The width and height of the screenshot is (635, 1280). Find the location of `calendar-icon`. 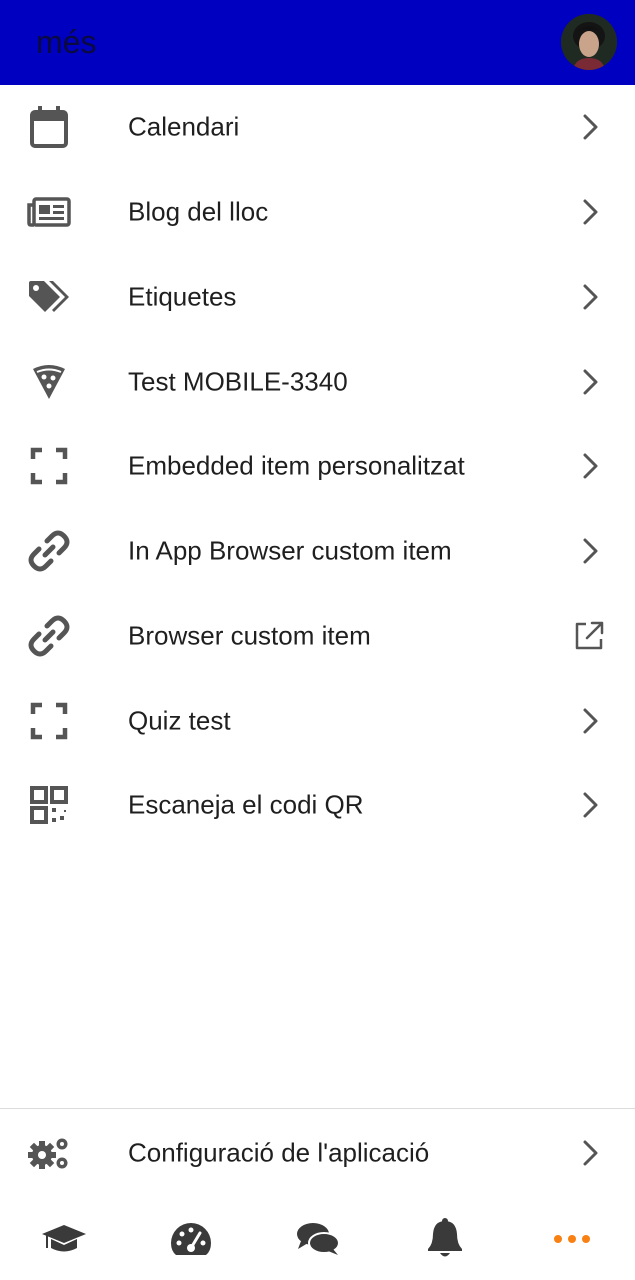

calendar-icon is located at coordinates (49, 127).